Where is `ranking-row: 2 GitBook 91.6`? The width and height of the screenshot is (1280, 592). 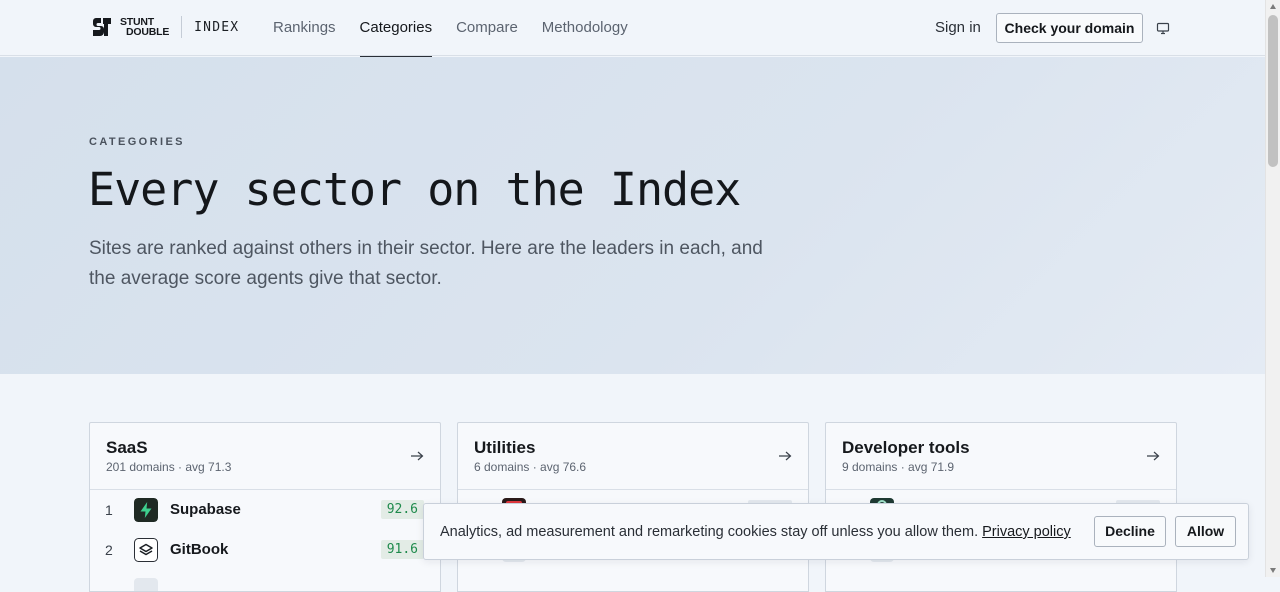
ranking-row: 2 GitBook 91.6 is located at coordinates (265, 550).